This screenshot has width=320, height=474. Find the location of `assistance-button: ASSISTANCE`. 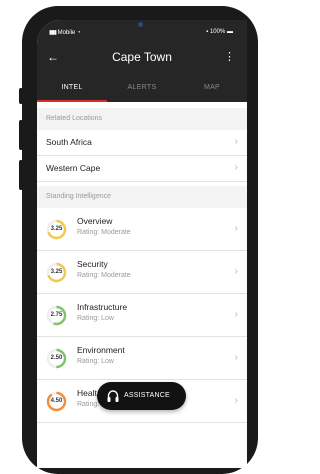

assistance-button: ASSISTANCE is located at coordinates (141, 396).